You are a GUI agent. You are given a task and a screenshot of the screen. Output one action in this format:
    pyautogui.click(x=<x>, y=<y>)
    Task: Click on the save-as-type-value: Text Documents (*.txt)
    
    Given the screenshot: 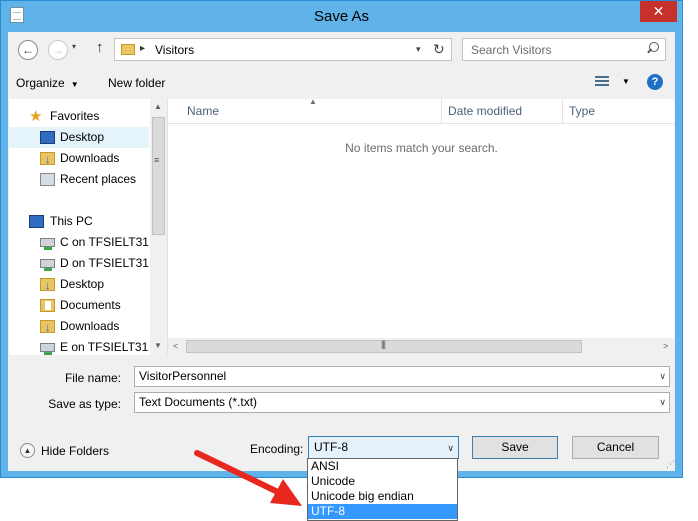 What is the action you would take?
    pyautogui.click(x=198, y=402)
    